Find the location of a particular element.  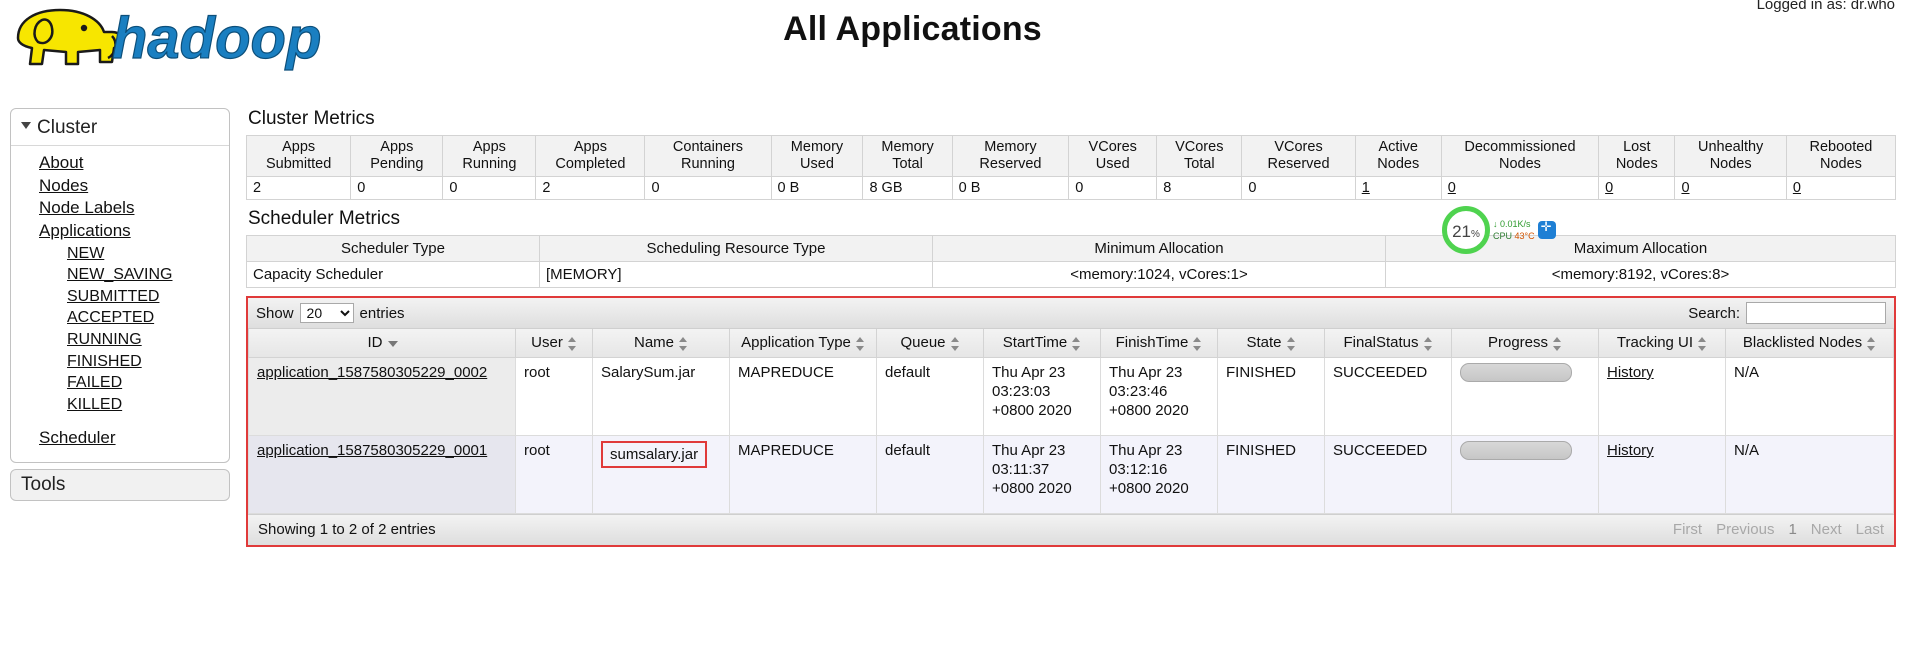

val-vcores-used: 0 is located at coordinates (1113, 188).